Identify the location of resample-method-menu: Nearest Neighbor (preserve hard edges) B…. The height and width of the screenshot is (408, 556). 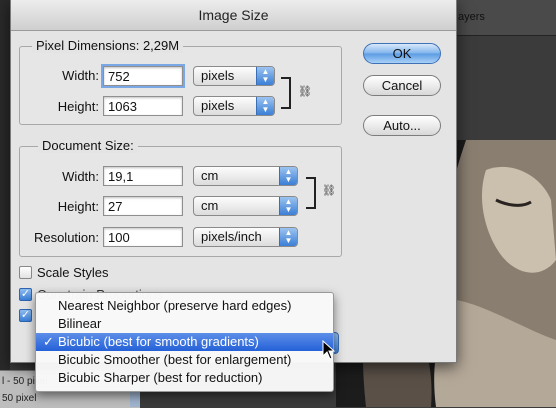
(184, 342).